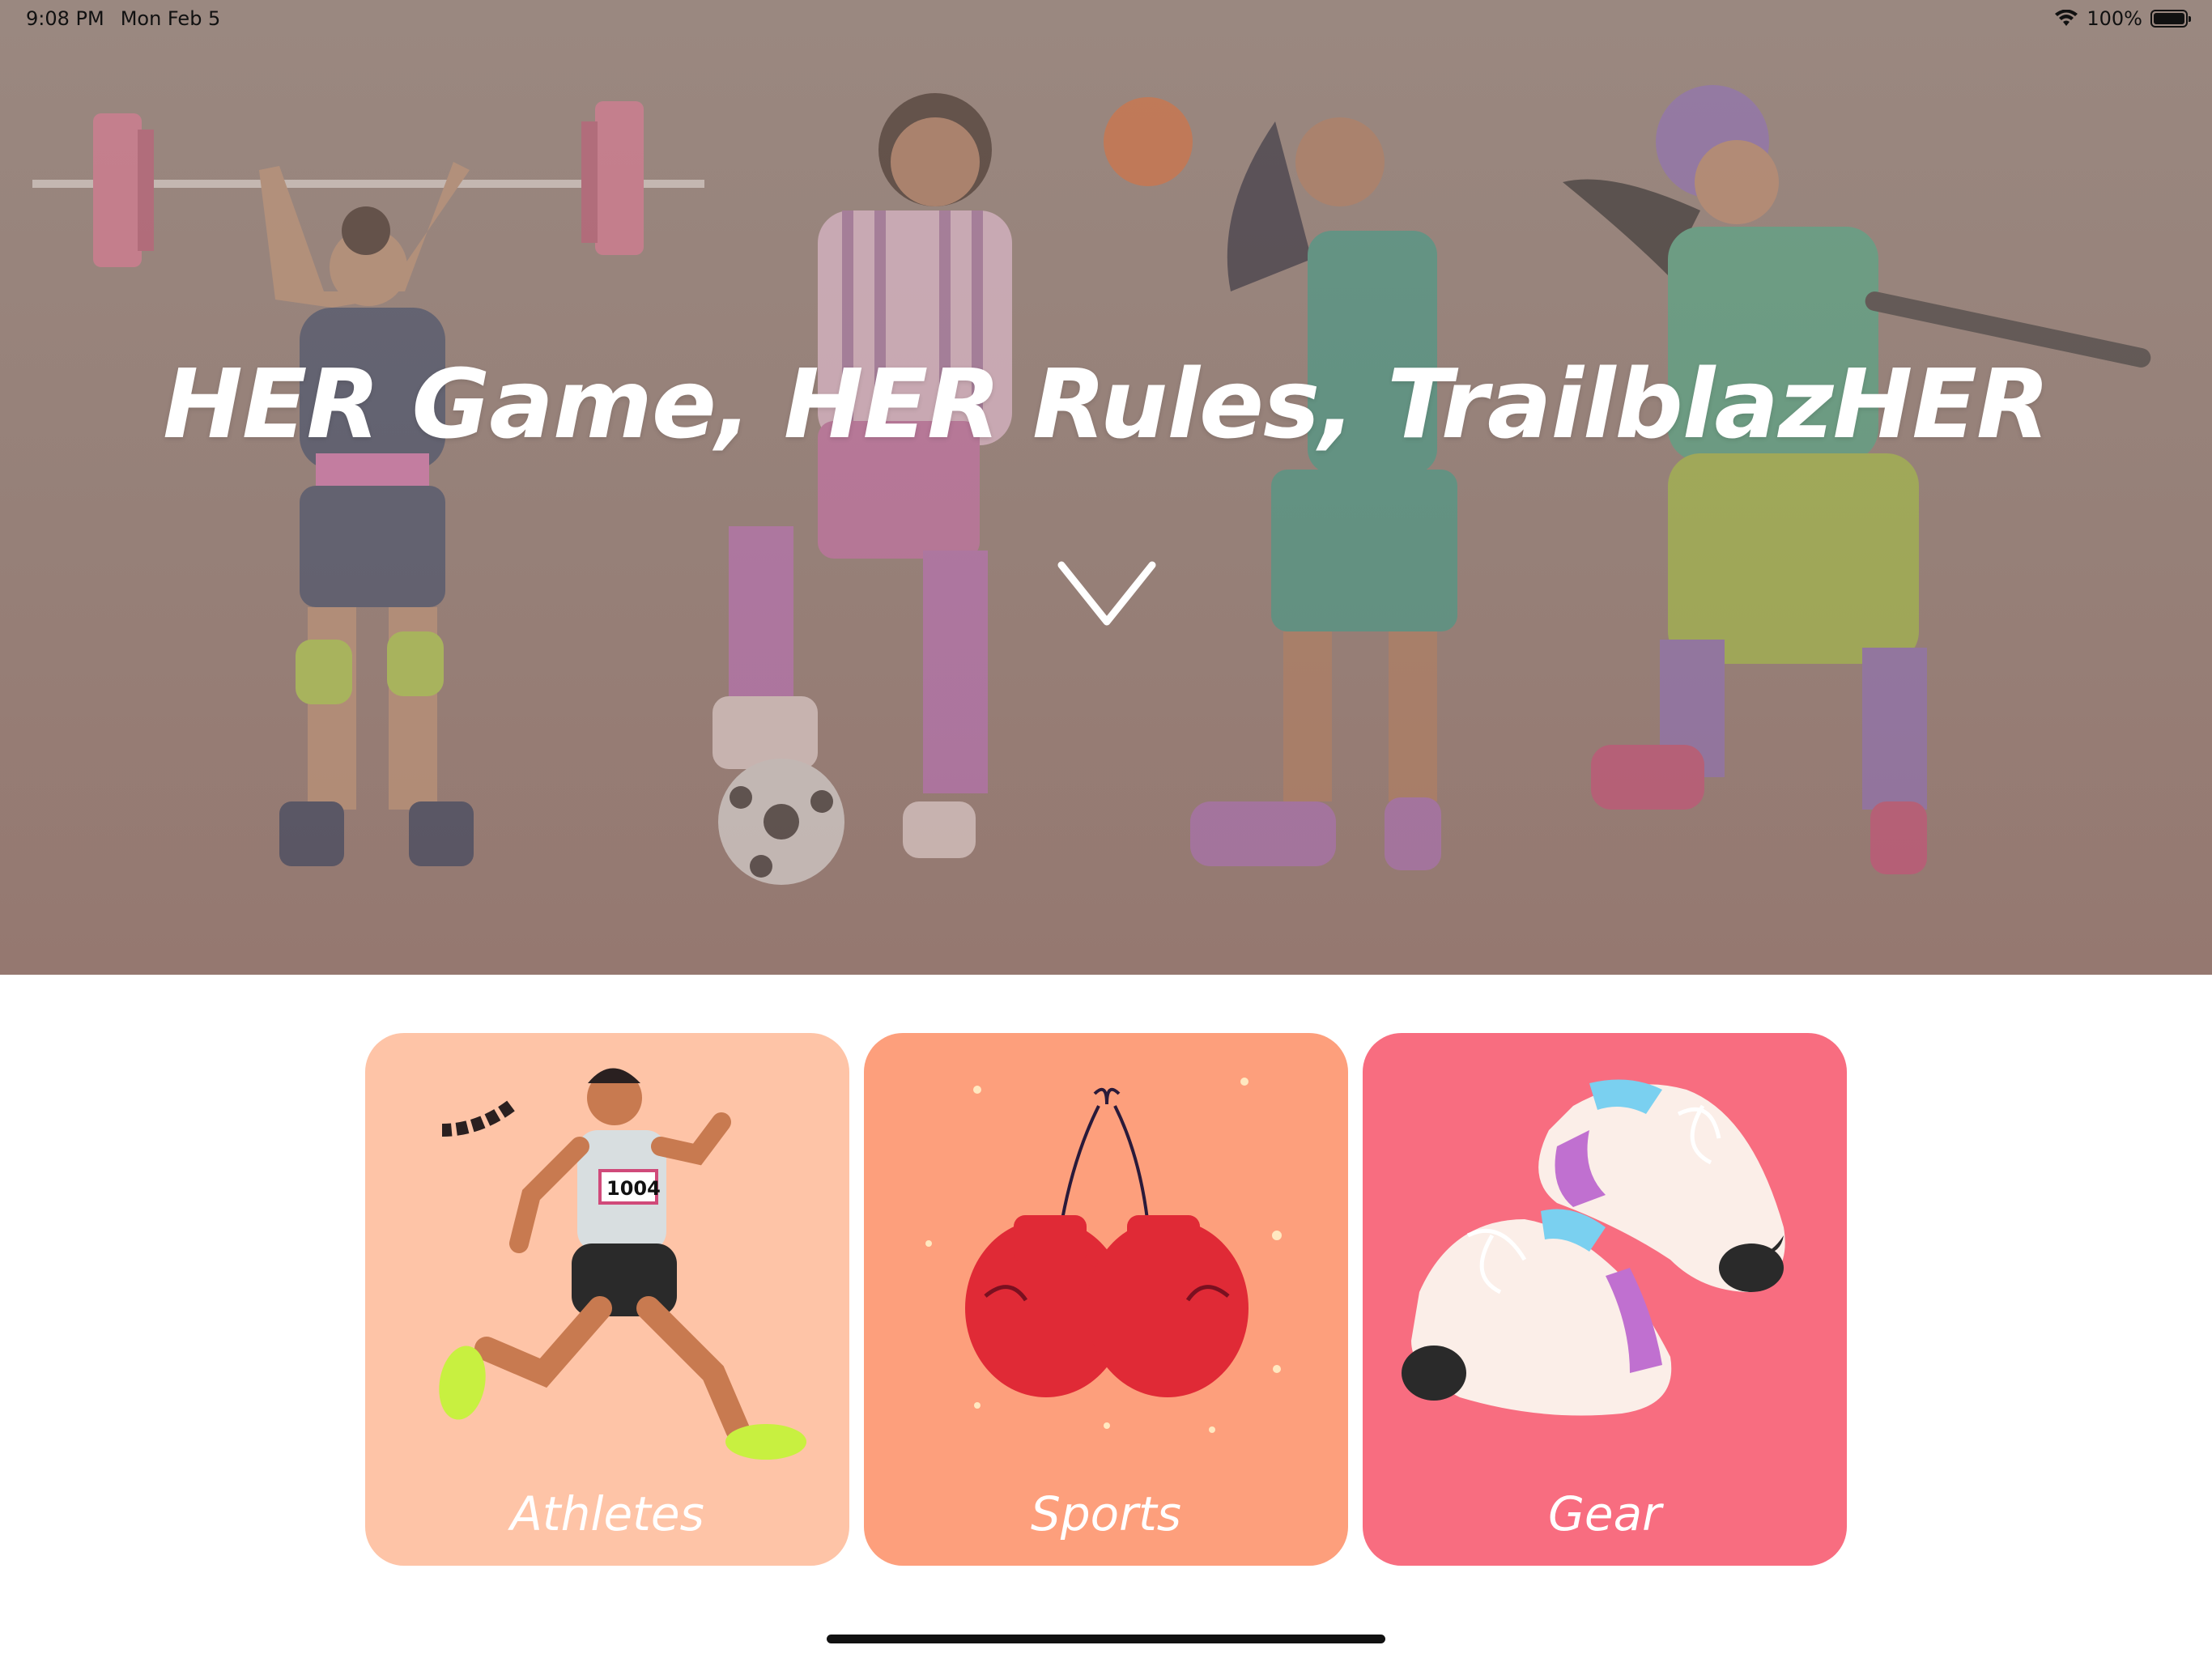 This screenshot has height=1658, width=2212. I want to click on wifi-icon, so click(2066, 18).